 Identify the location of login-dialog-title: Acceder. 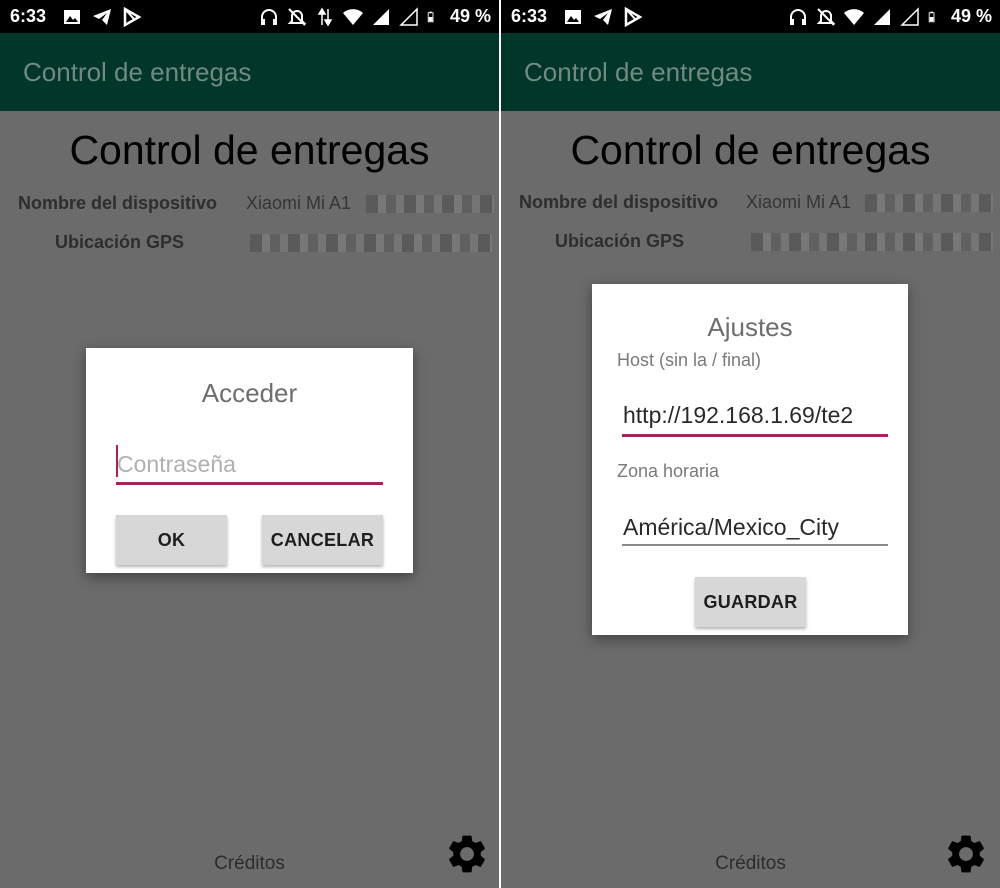
(249, 393).